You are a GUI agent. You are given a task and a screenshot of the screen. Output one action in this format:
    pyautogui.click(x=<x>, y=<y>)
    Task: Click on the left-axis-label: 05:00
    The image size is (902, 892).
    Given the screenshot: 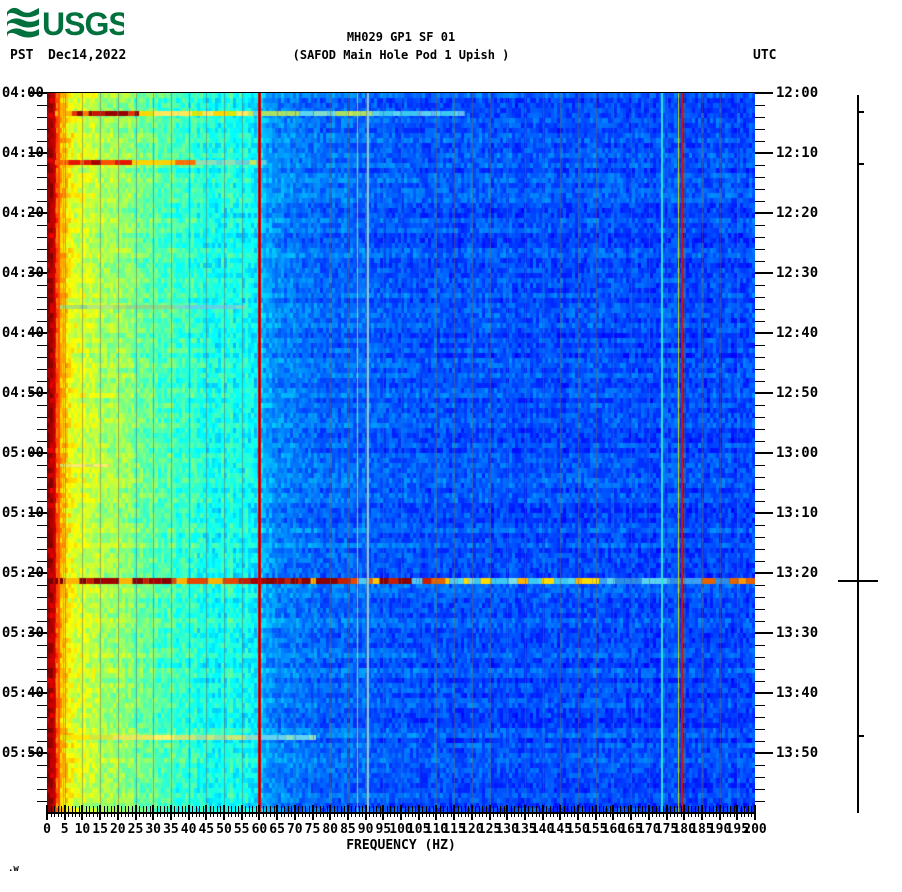 What is the action you would take?
    pyautogui.click(x=22, y=453)
    